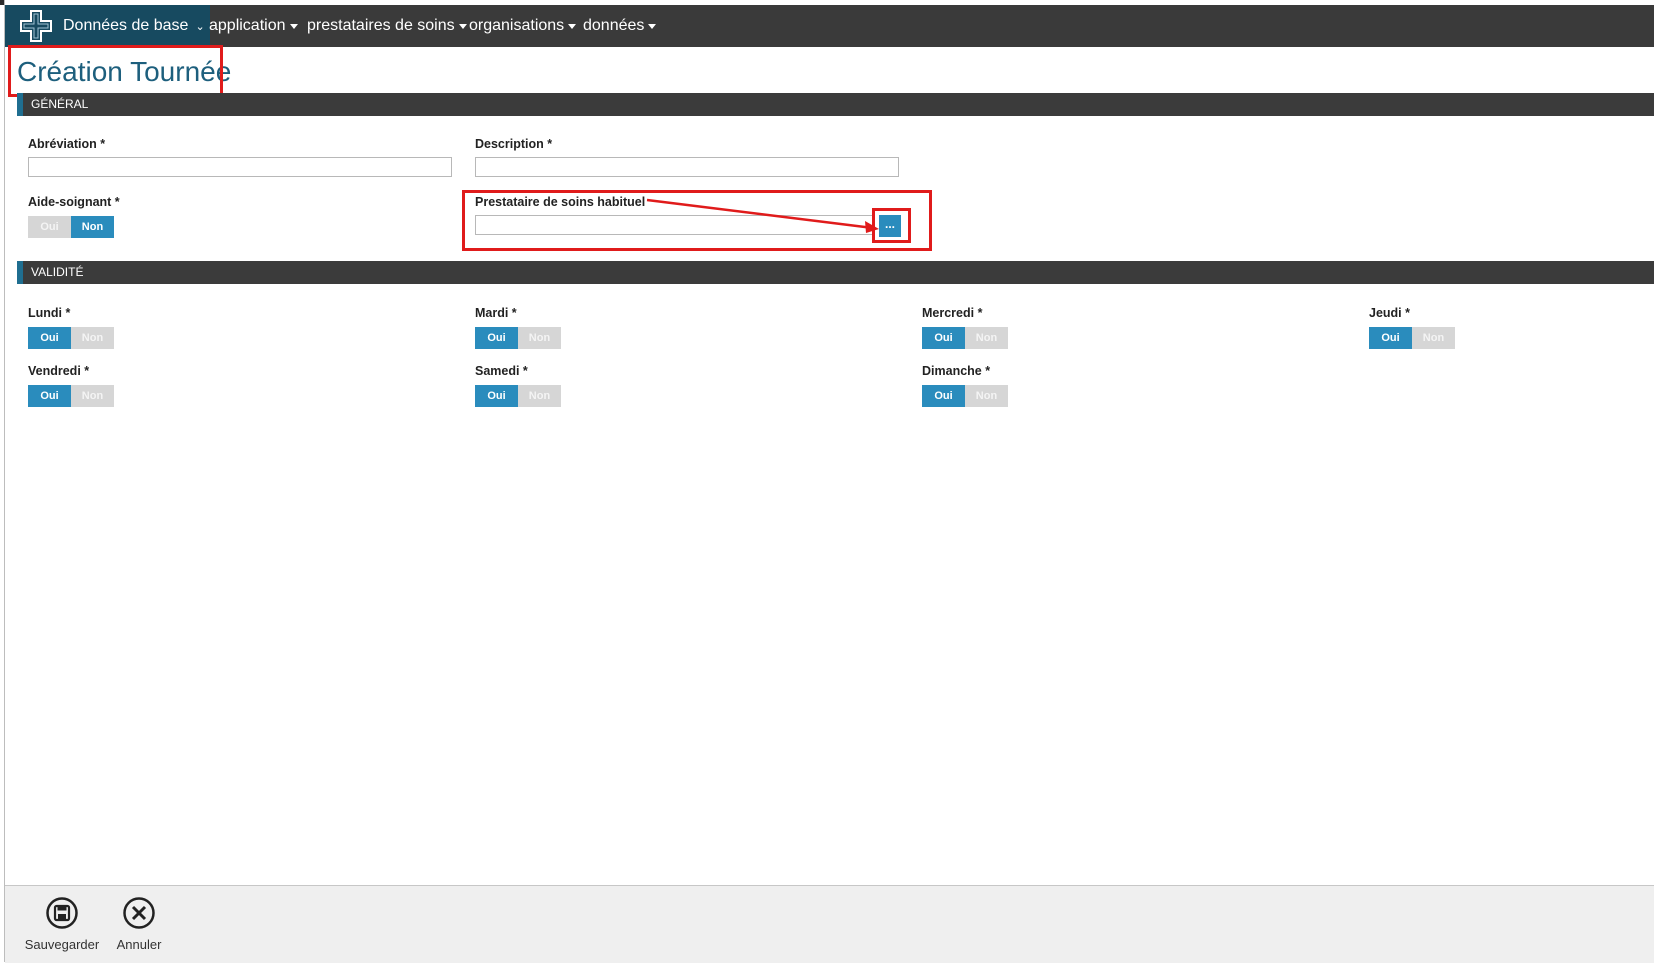  I want to click on menu-donnees: données, so click(620, 26).